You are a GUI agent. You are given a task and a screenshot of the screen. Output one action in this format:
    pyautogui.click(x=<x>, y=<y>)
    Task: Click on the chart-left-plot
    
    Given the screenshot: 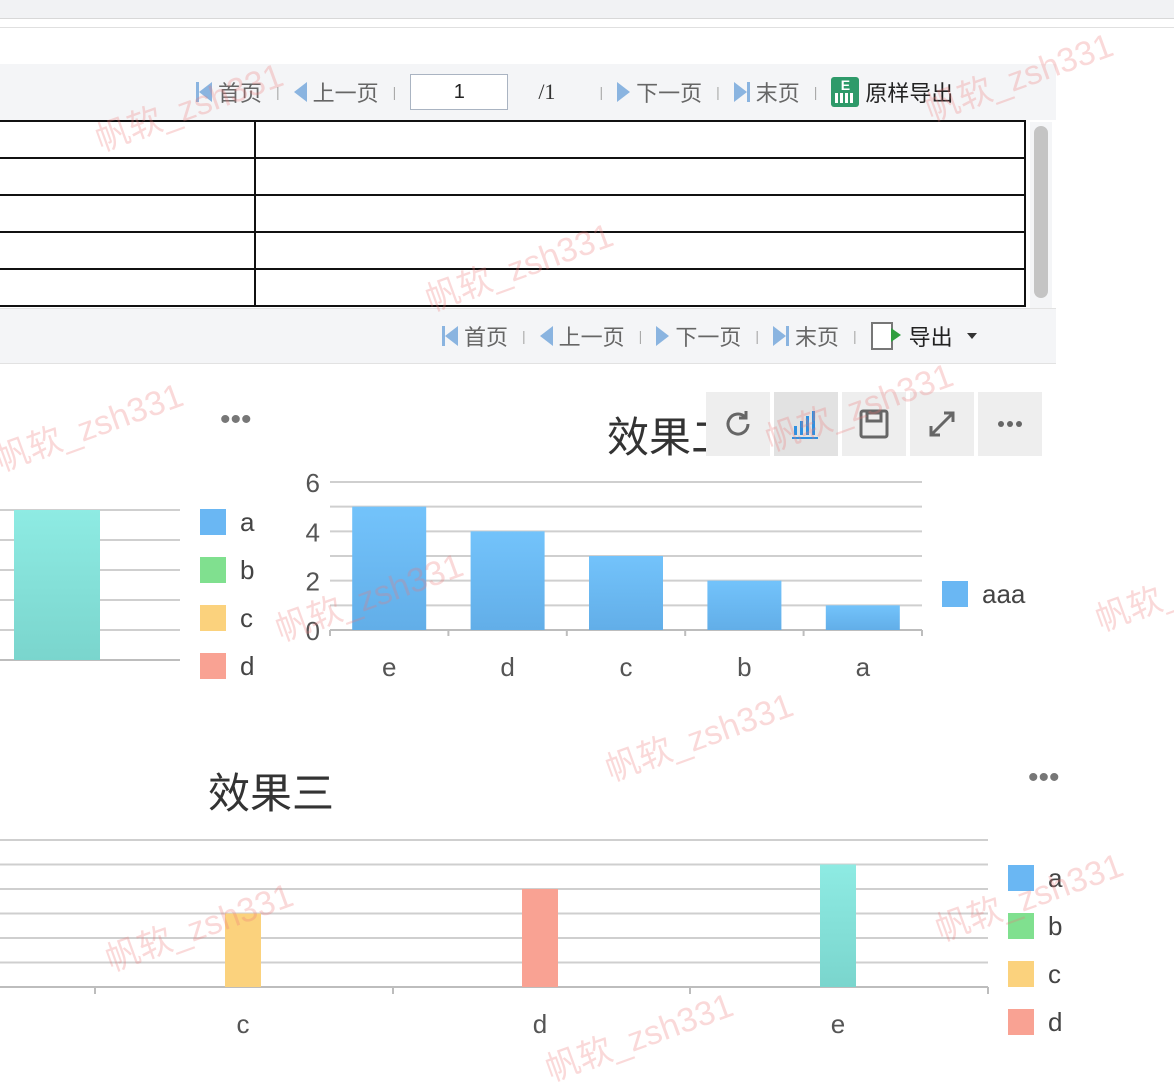 What is the action you would take?
    pyautogui.click(x=90, y=585)
    